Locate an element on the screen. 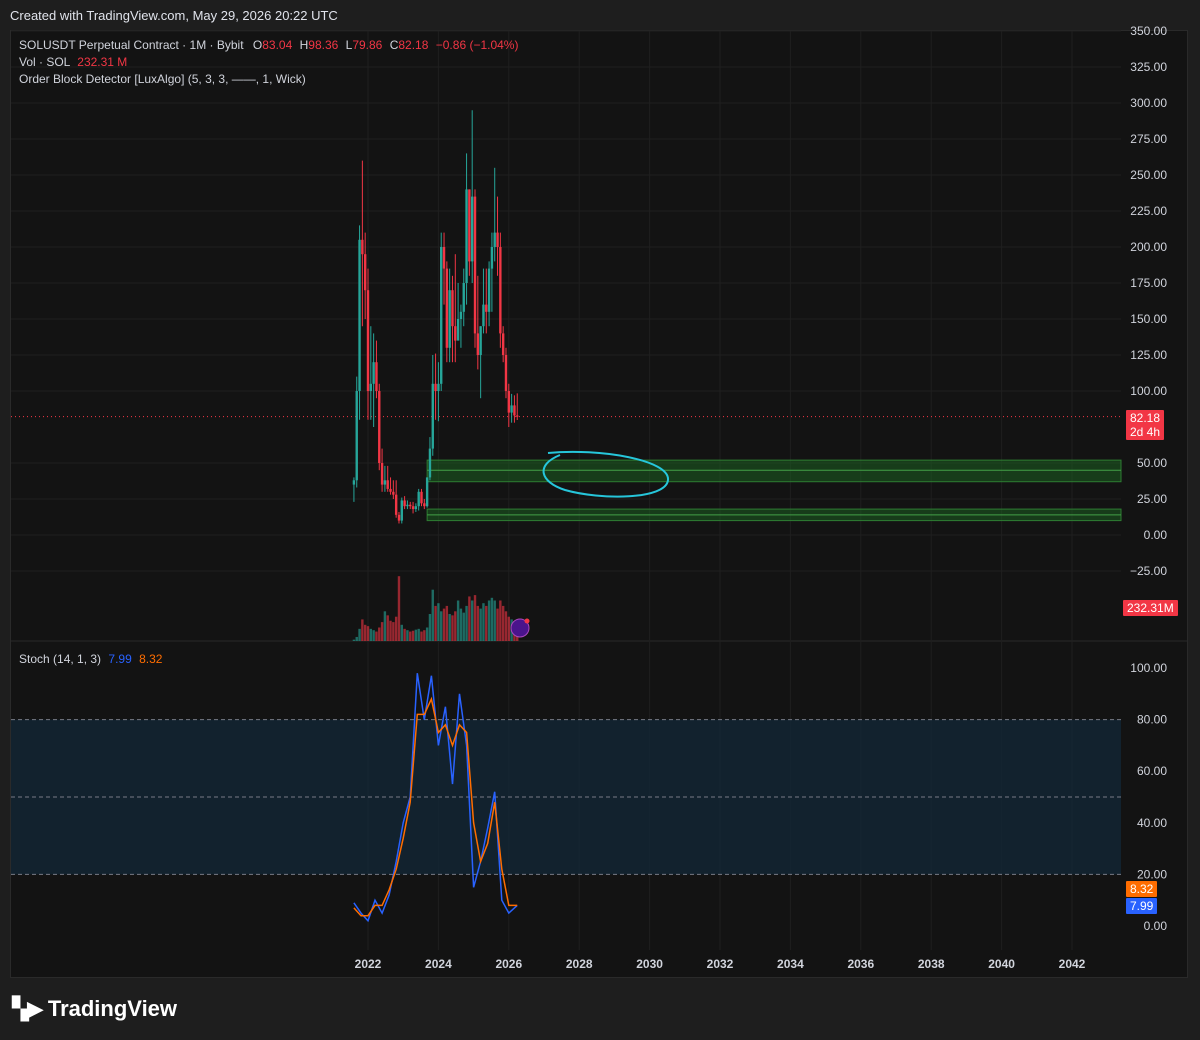 Image resolution: width=1200 pixels, height=1040 pixels. symbol-name: SOLUSDT Perpetual Contract · 1M · Bybit is located at coordinates (131, 45).